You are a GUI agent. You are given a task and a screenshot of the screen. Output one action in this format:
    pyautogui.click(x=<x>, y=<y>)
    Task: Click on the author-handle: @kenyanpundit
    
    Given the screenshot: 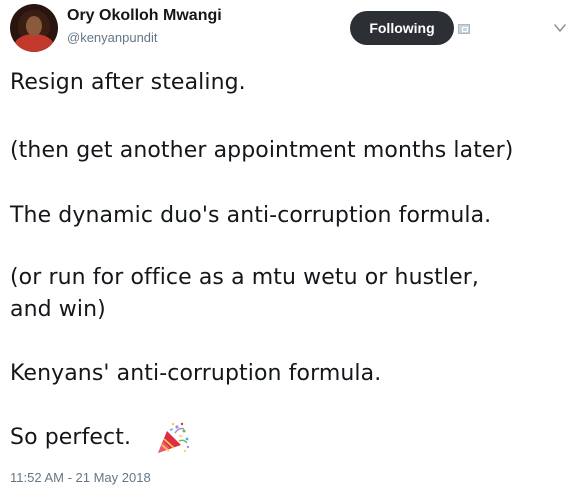 What is the action you would take?
    pyautogui.click(x=112, y=37)
    